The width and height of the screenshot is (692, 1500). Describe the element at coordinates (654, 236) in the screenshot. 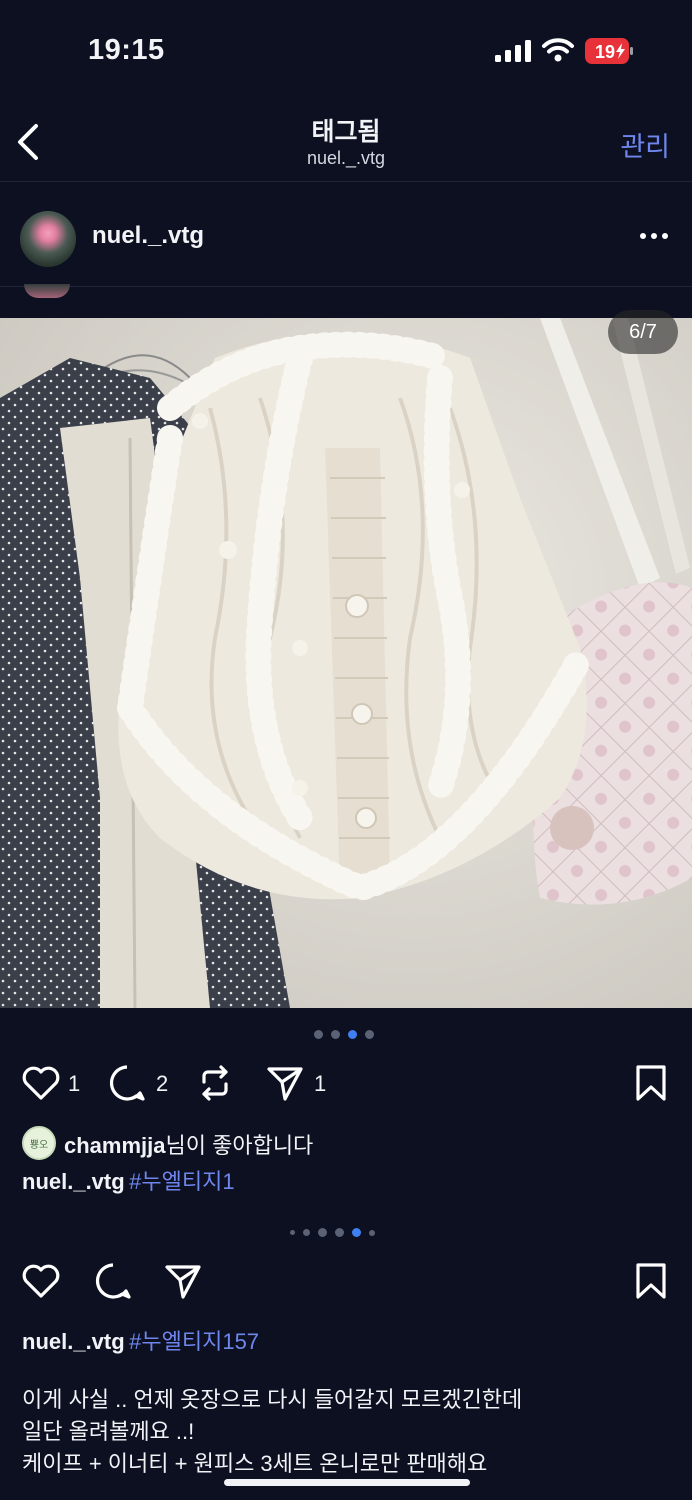

I see `more-options-icon` at that location.